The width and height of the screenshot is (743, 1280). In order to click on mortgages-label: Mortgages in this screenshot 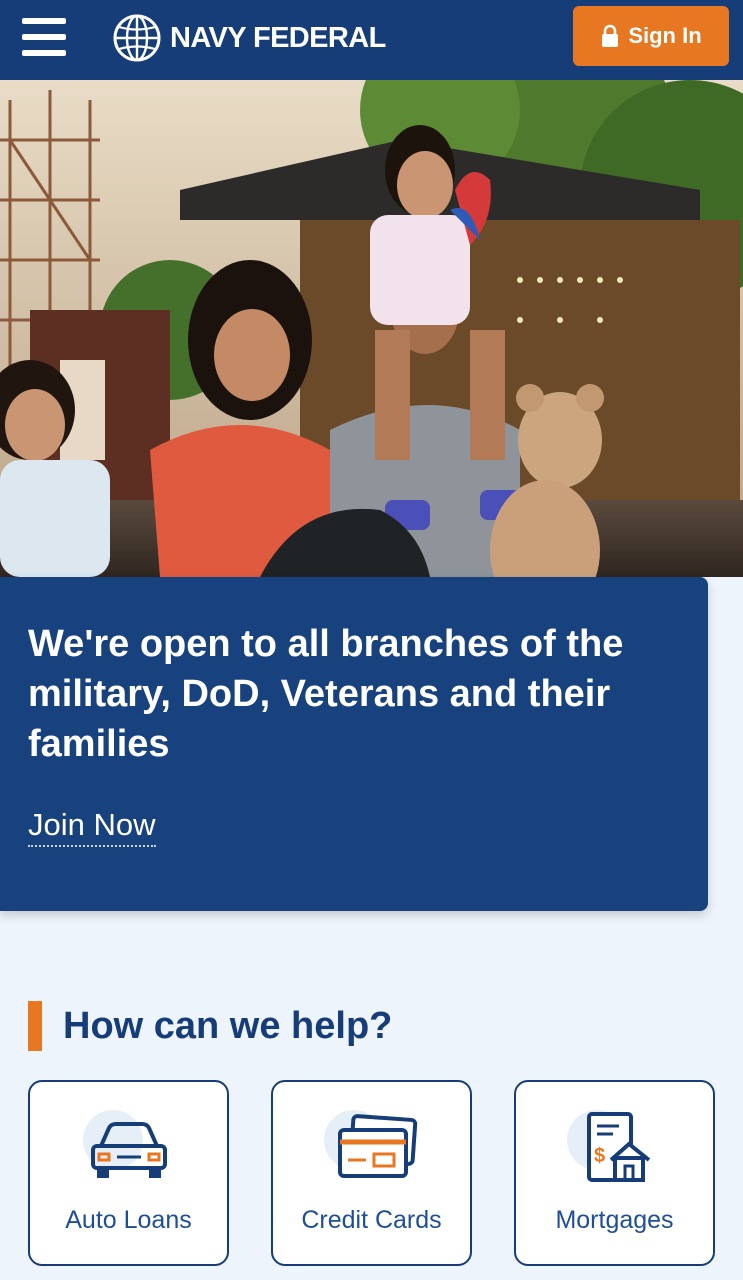, I will do `click(614, 1220)`.